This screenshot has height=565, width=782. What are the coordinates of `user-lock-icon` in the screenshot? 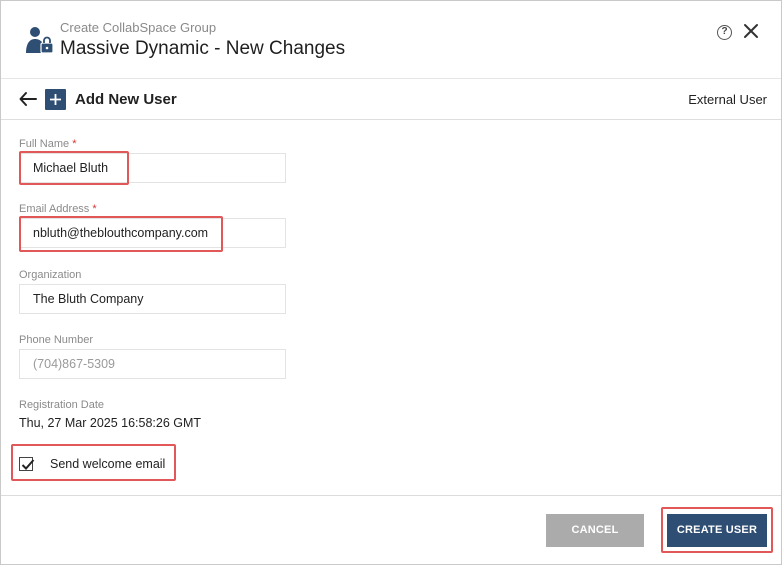 It's located at (40, 40).